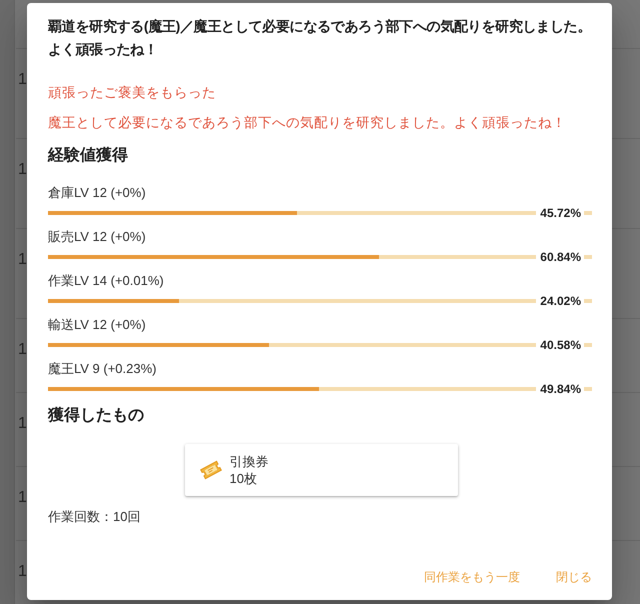  I want to click on repeat-task-button: 同作業をもう一度, so click(472, 577).